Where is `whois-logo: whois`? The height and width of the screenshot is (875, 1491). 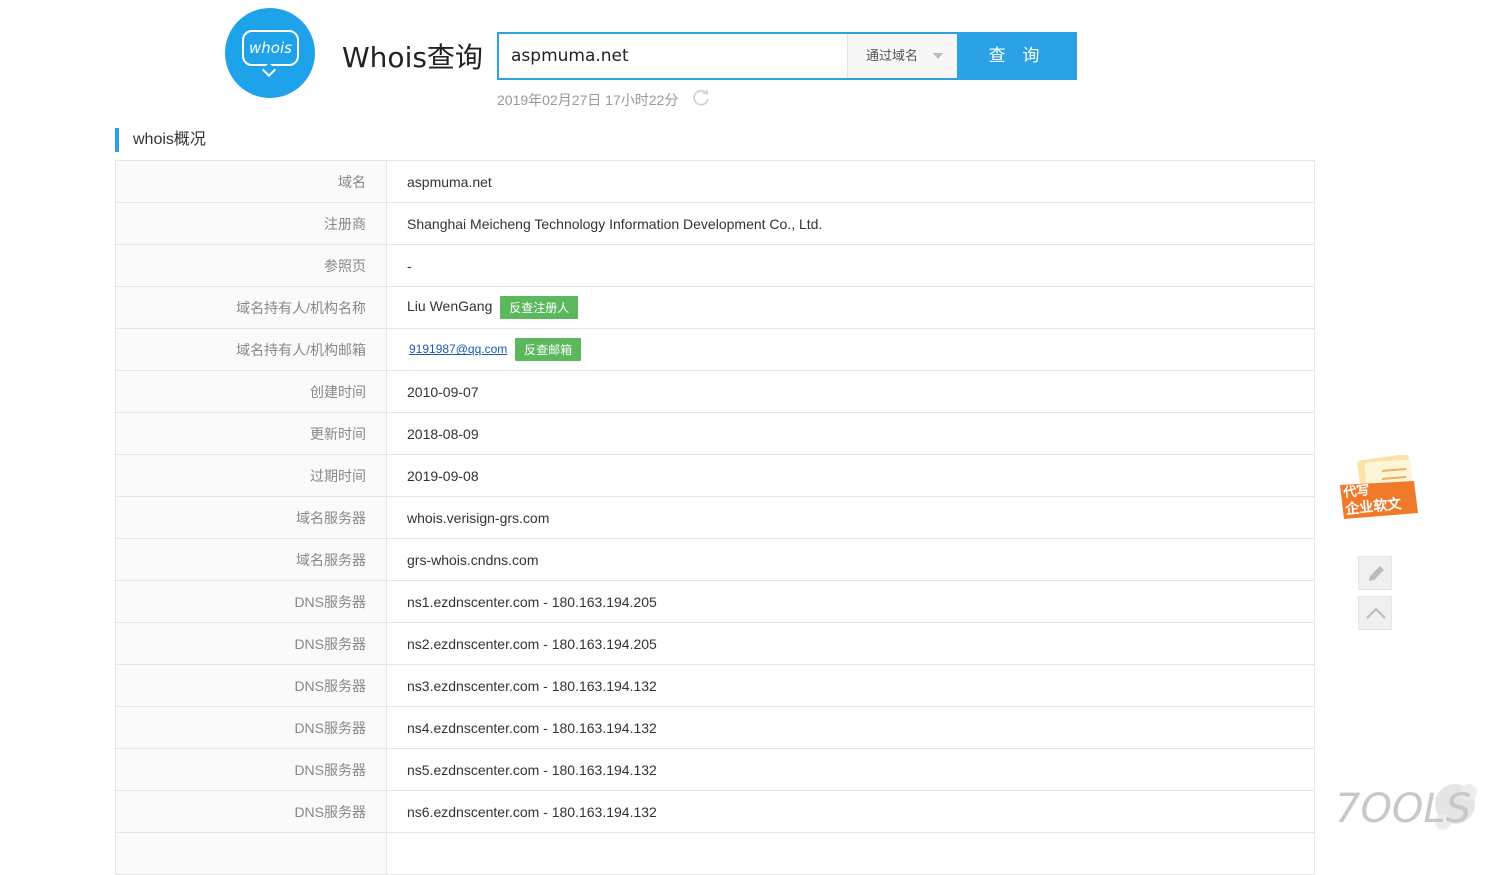
whois-logo: whois is located at coordinates (270, 53).